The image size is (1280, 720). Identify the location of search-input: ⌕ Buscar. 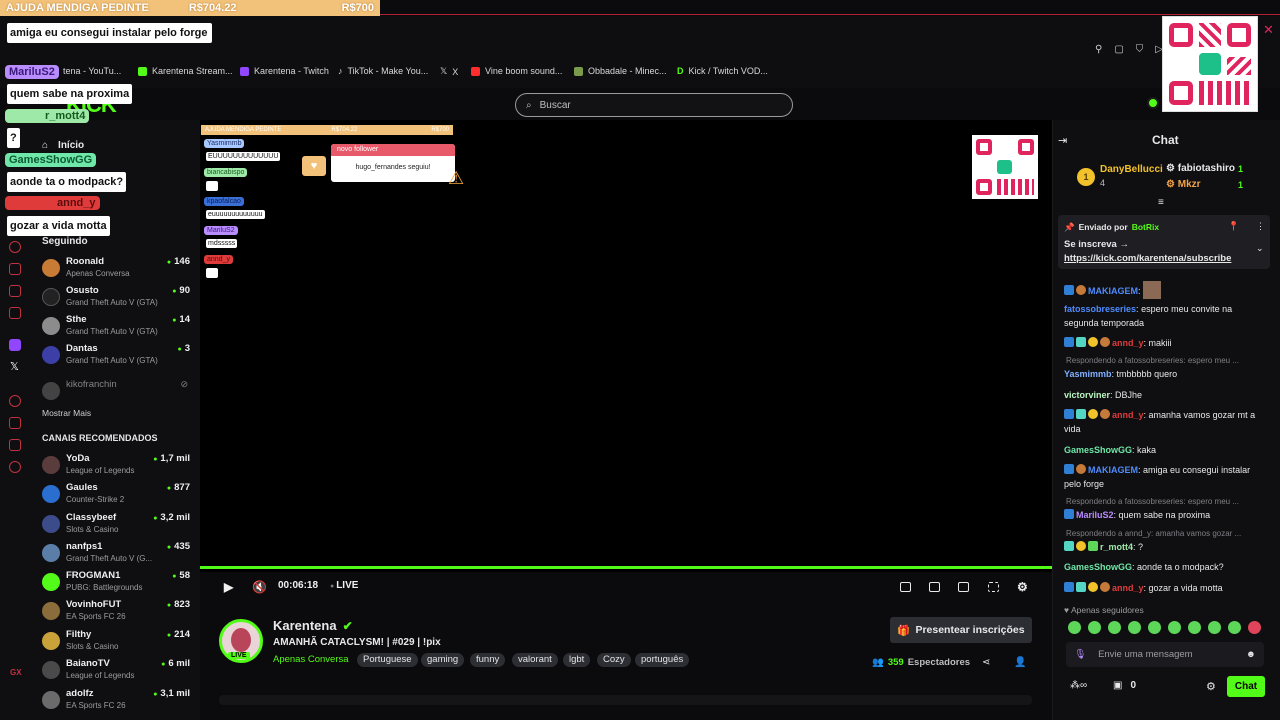
(654, 105).